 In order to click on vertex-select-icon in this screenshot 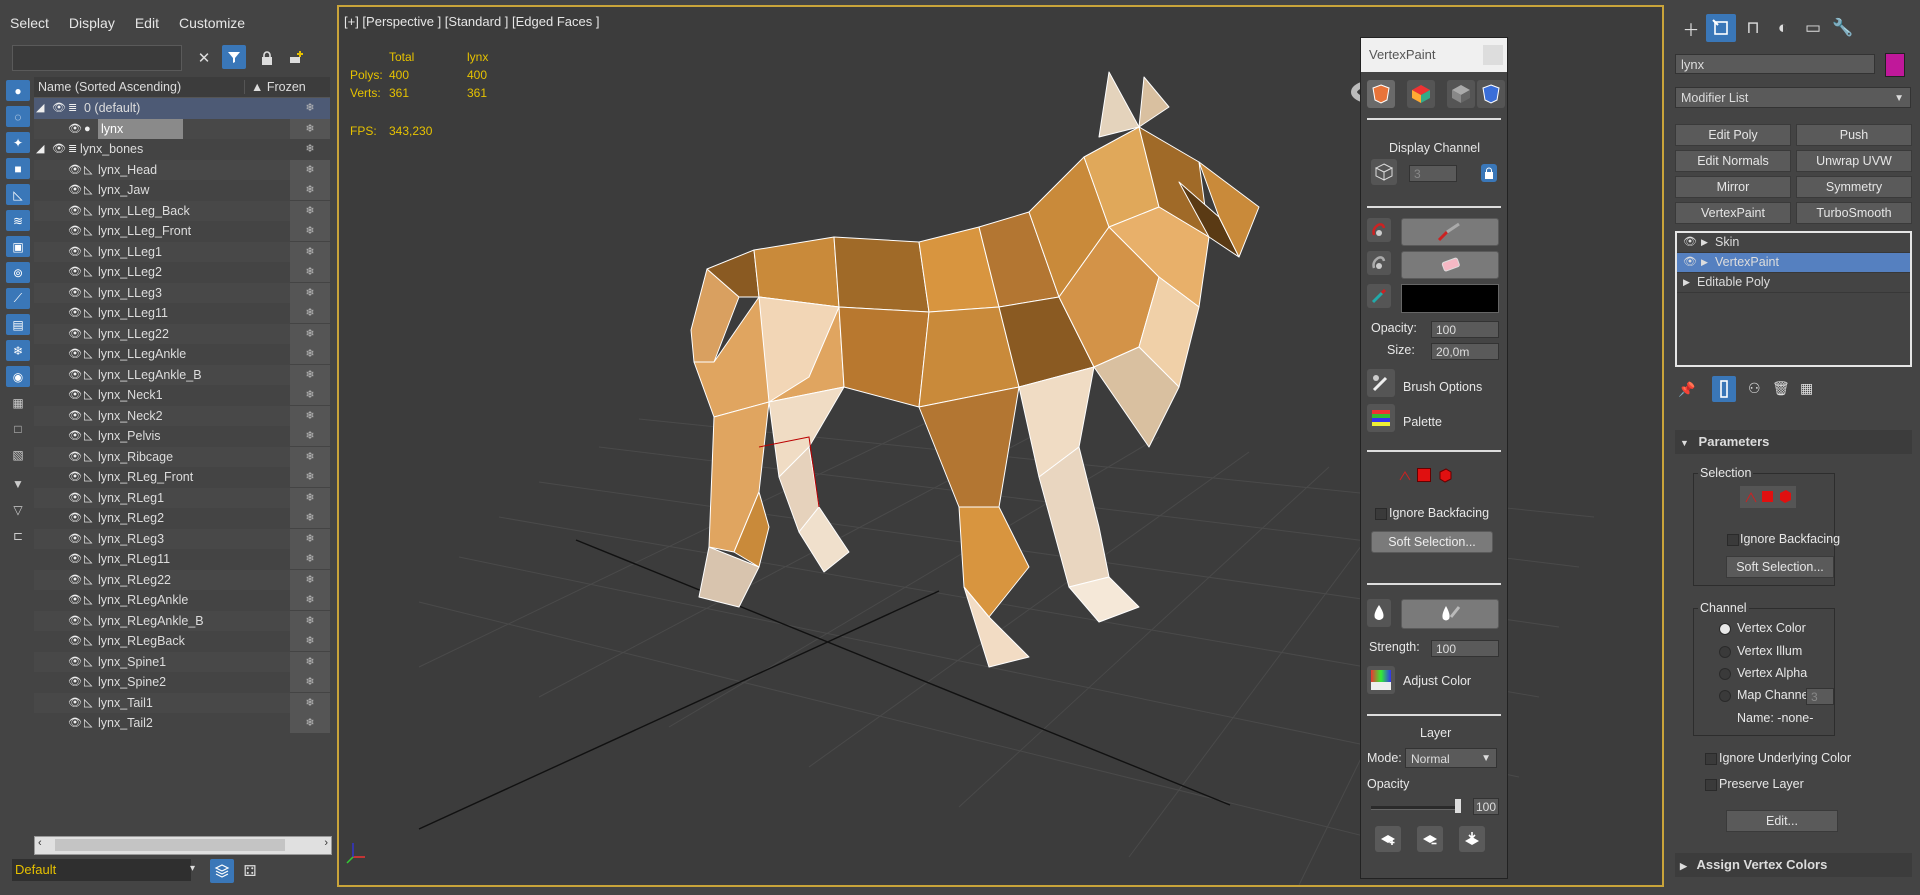, I will do `click(1405, 477)`.